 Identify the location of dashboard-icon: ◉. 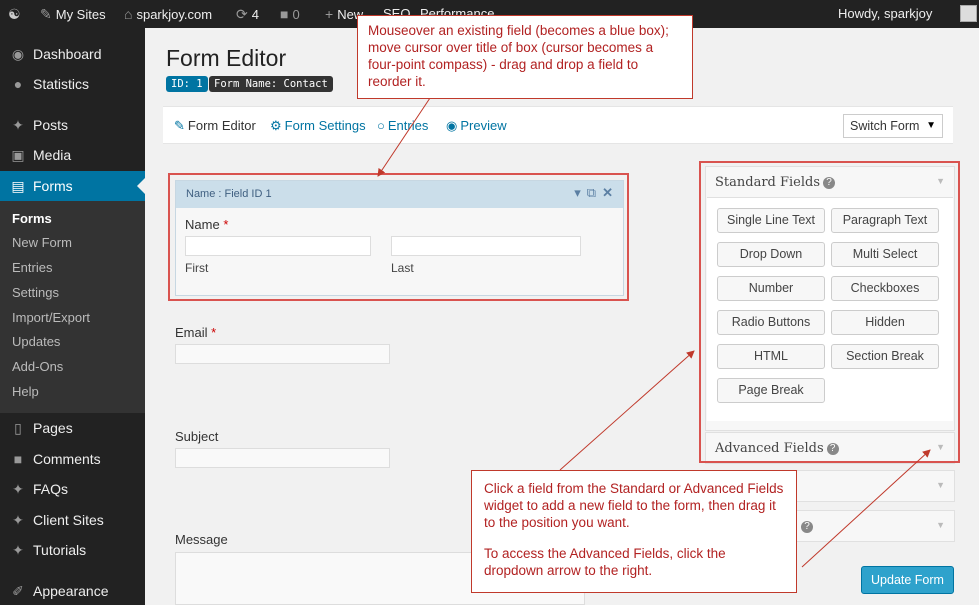
(18, 54).